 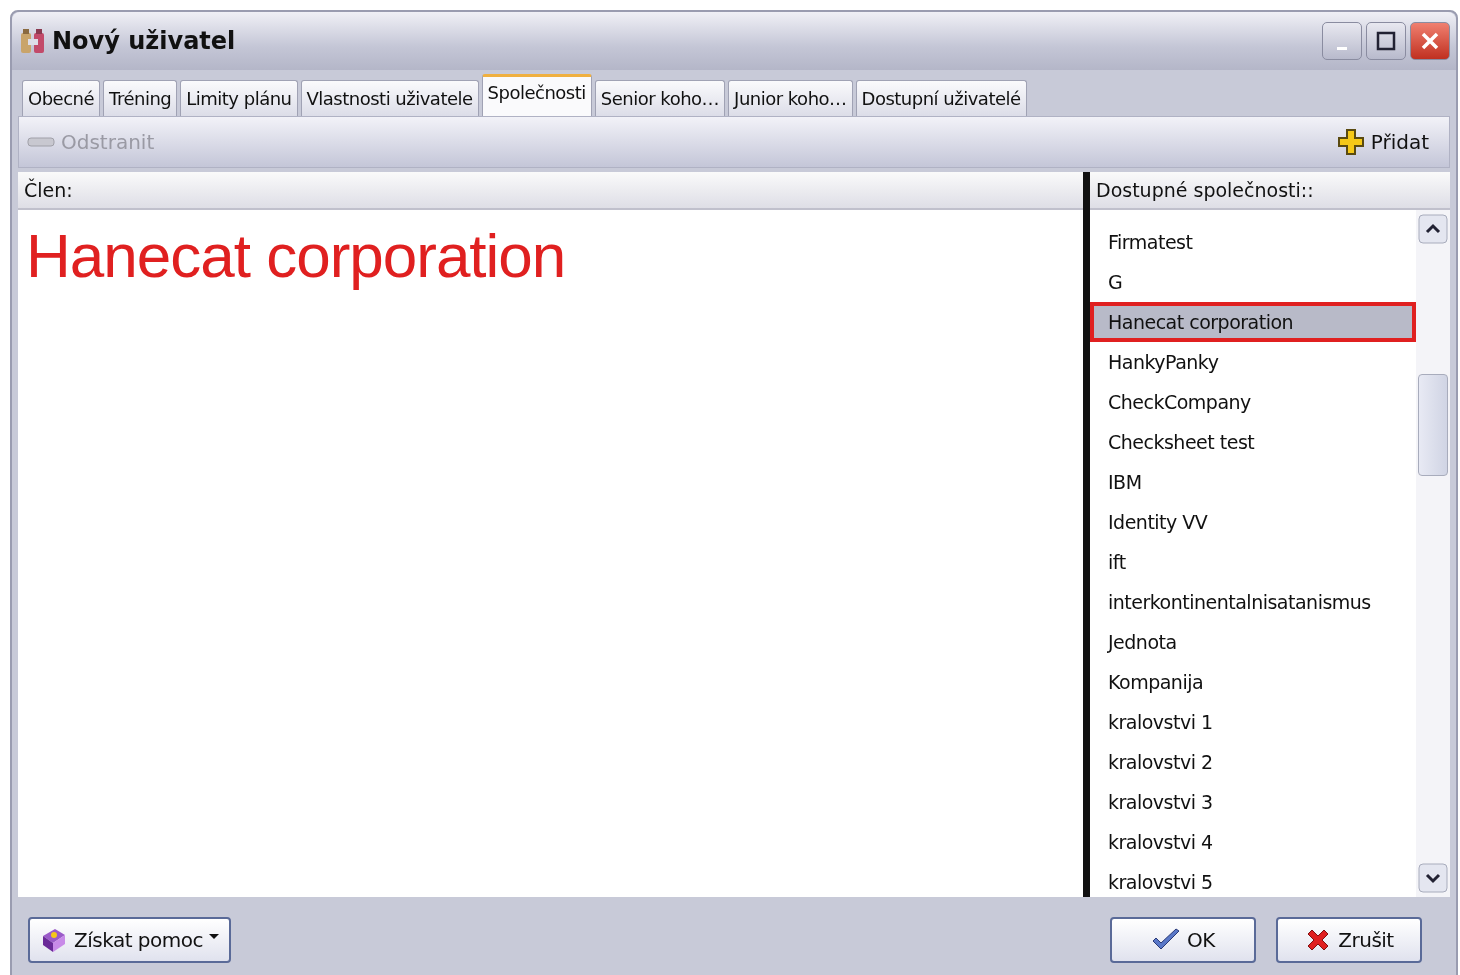 I want to click on list-item: kralovstvi 5, so click(x=1253, y=879).